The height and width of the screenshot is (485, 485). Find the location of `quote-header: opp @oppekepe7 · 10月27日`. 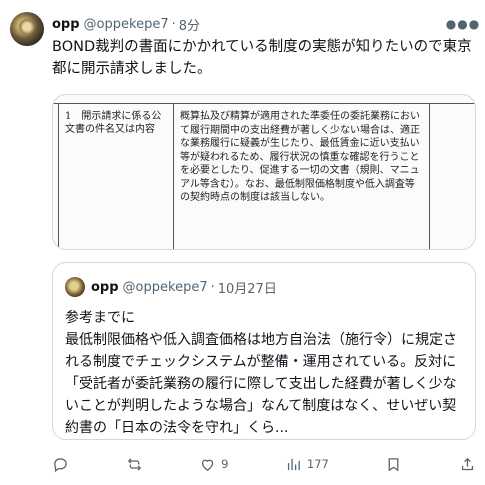

quote-header: opp @oppekepe7 · 10月27日 is located at coordinates (184, 287).